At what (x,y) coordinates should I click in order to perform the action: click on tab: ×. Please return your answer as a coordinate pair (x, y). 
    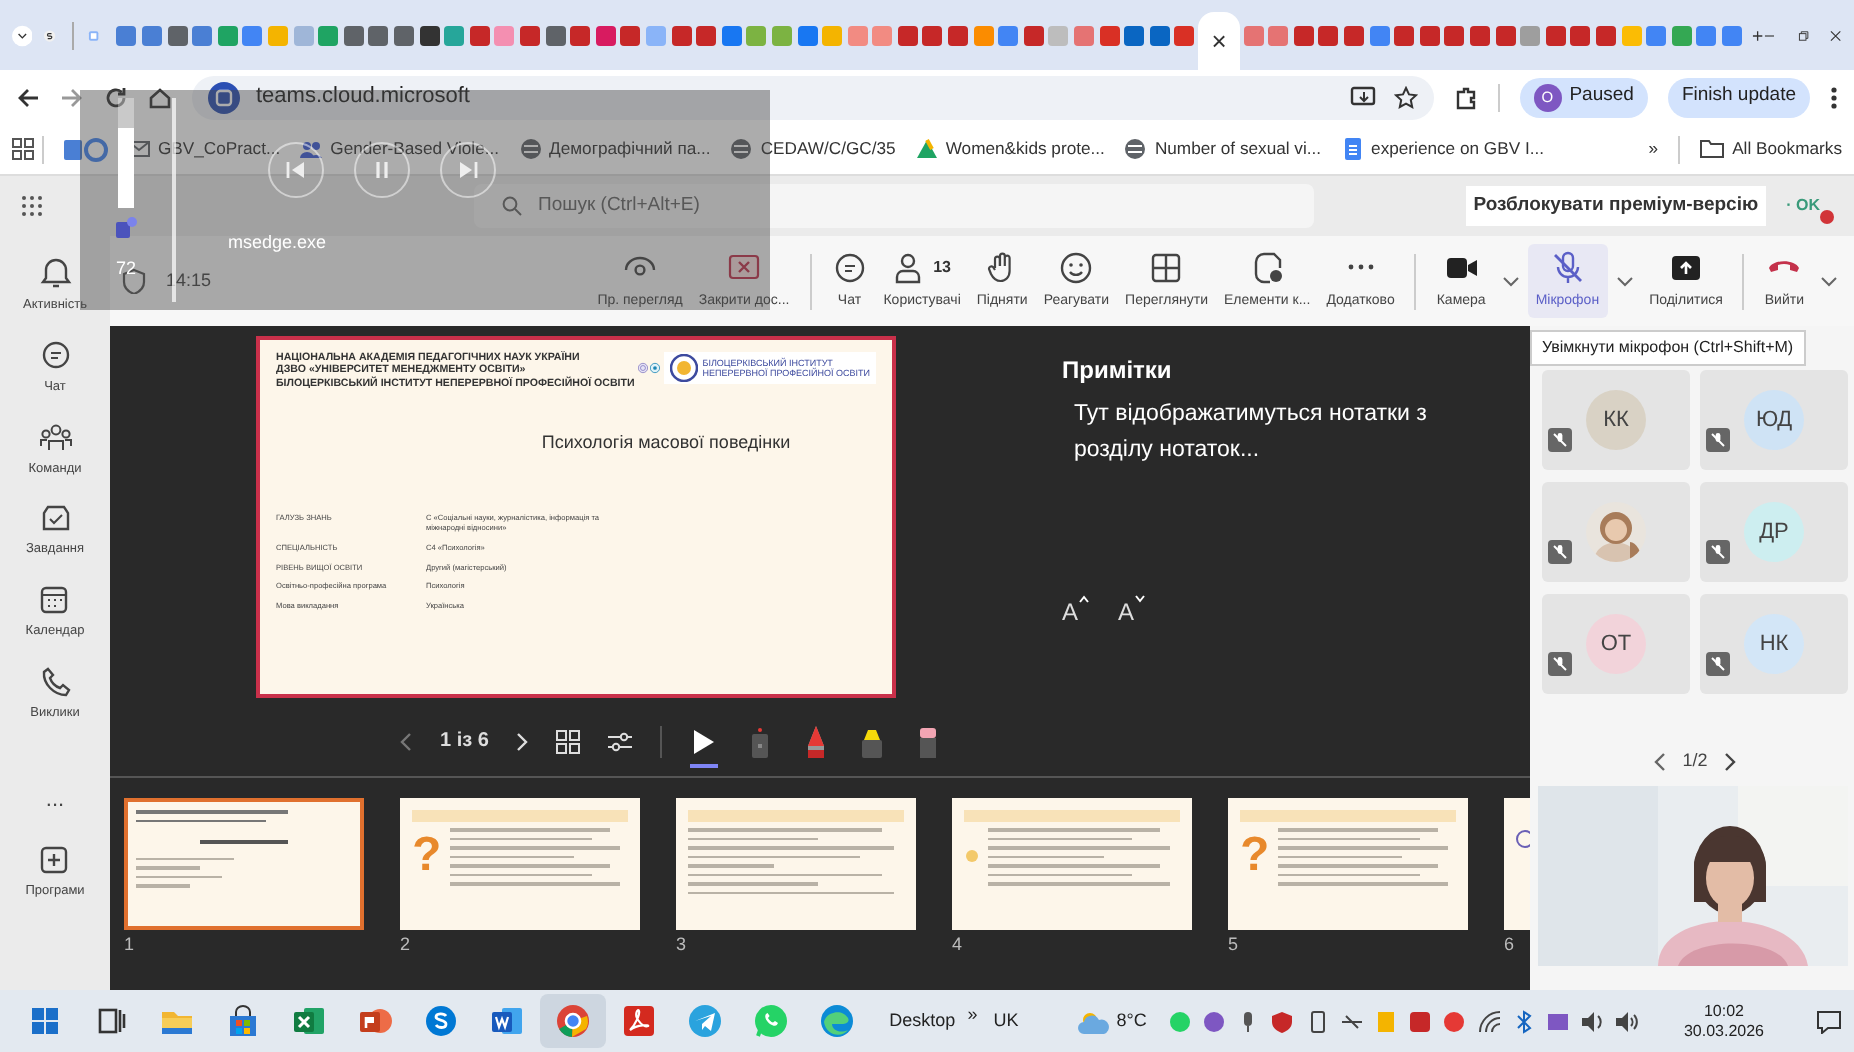
    Looking at the image, I should click on (1219, 41).